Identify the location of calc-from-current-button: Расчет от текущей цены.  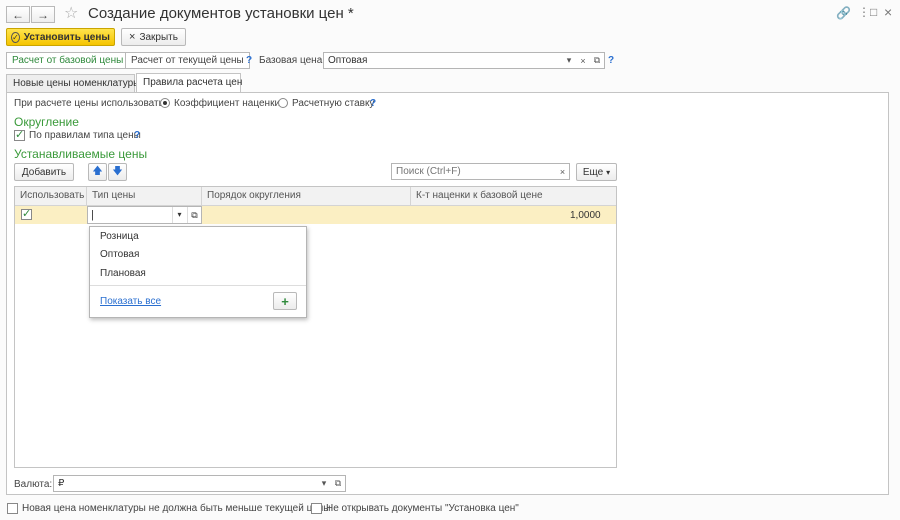
(187, 60).